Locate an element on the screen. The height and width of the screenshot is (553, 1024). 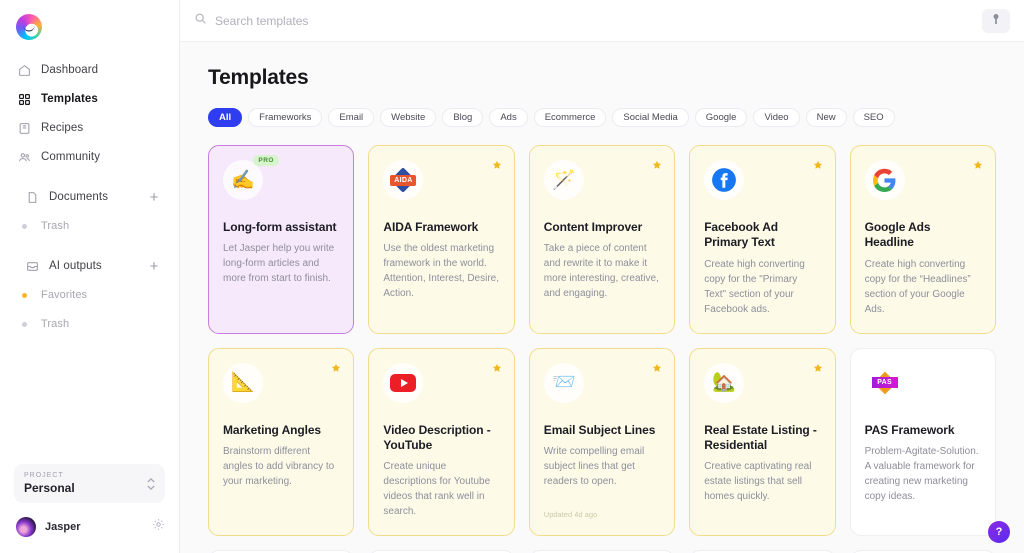
filter-chip-social-media: Social Media is located at coordinates (650, 117).